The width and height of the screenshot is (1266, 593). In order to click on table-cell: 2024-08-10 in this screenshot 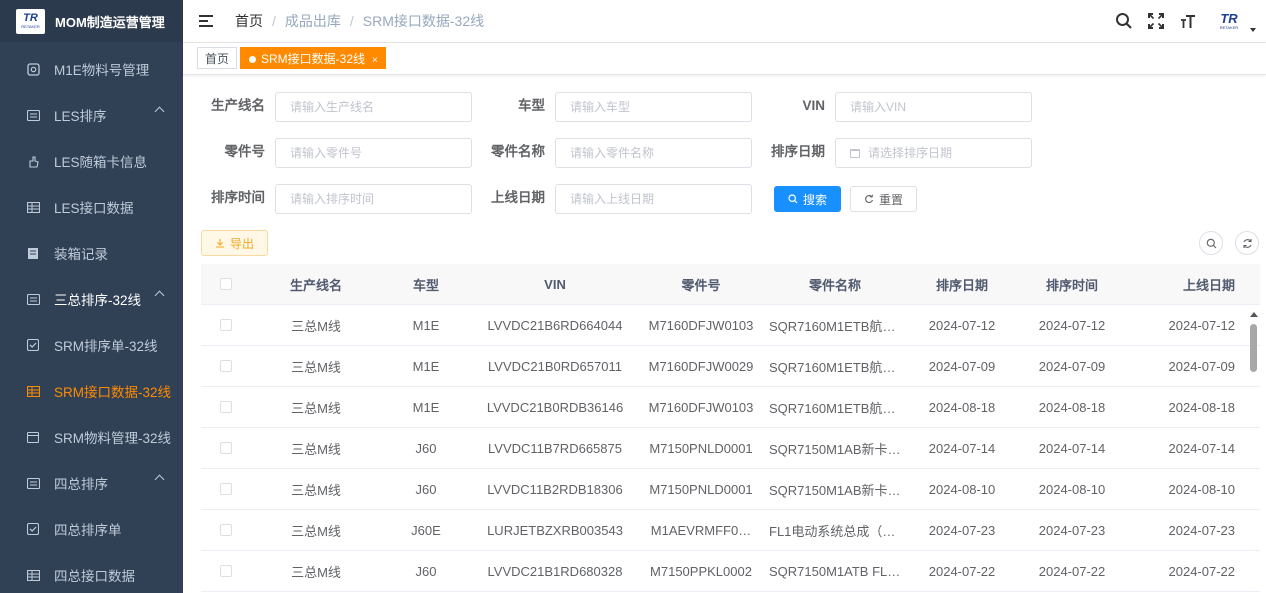, I will do `click(1202, 489)`.